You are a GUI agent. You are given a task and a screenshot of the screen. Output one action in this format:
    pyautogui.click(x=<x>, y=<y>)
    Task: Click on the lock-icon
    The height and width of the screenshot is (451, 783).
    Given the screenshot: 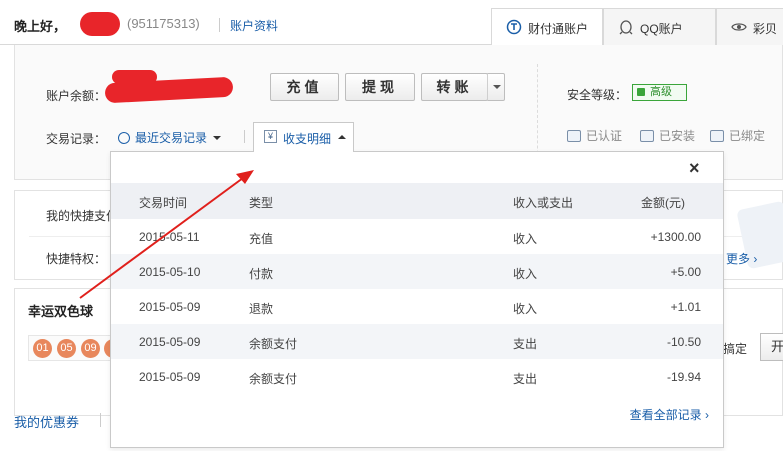 What is the action you would take?
    pyautogui.click(x=641, y=92)
    